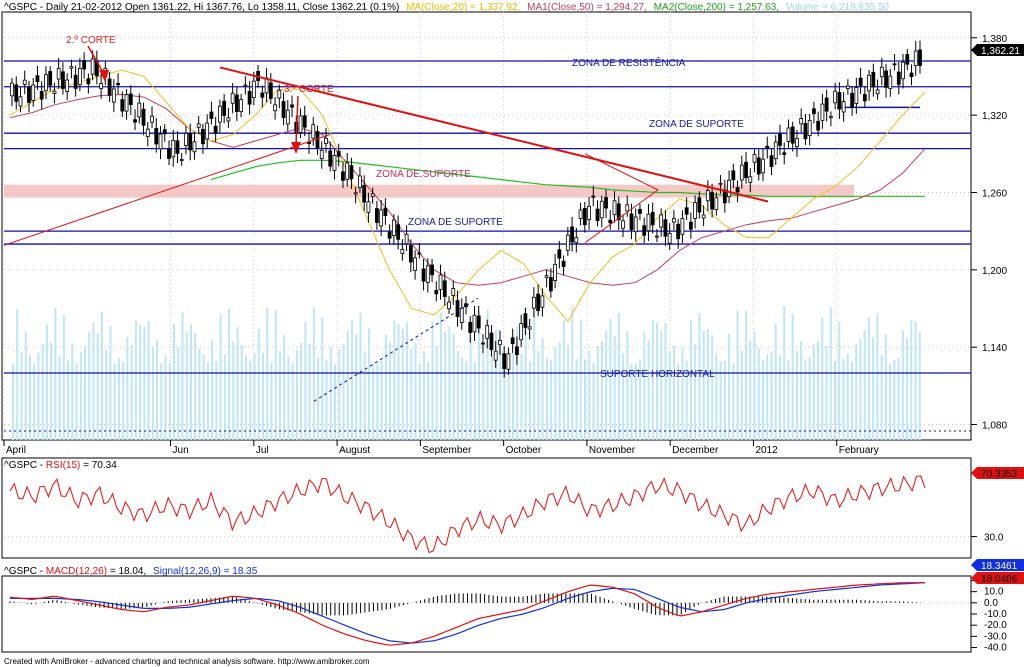  I want to click on macd-last-tags: 18.3461 18.0406, so click(997, 572).